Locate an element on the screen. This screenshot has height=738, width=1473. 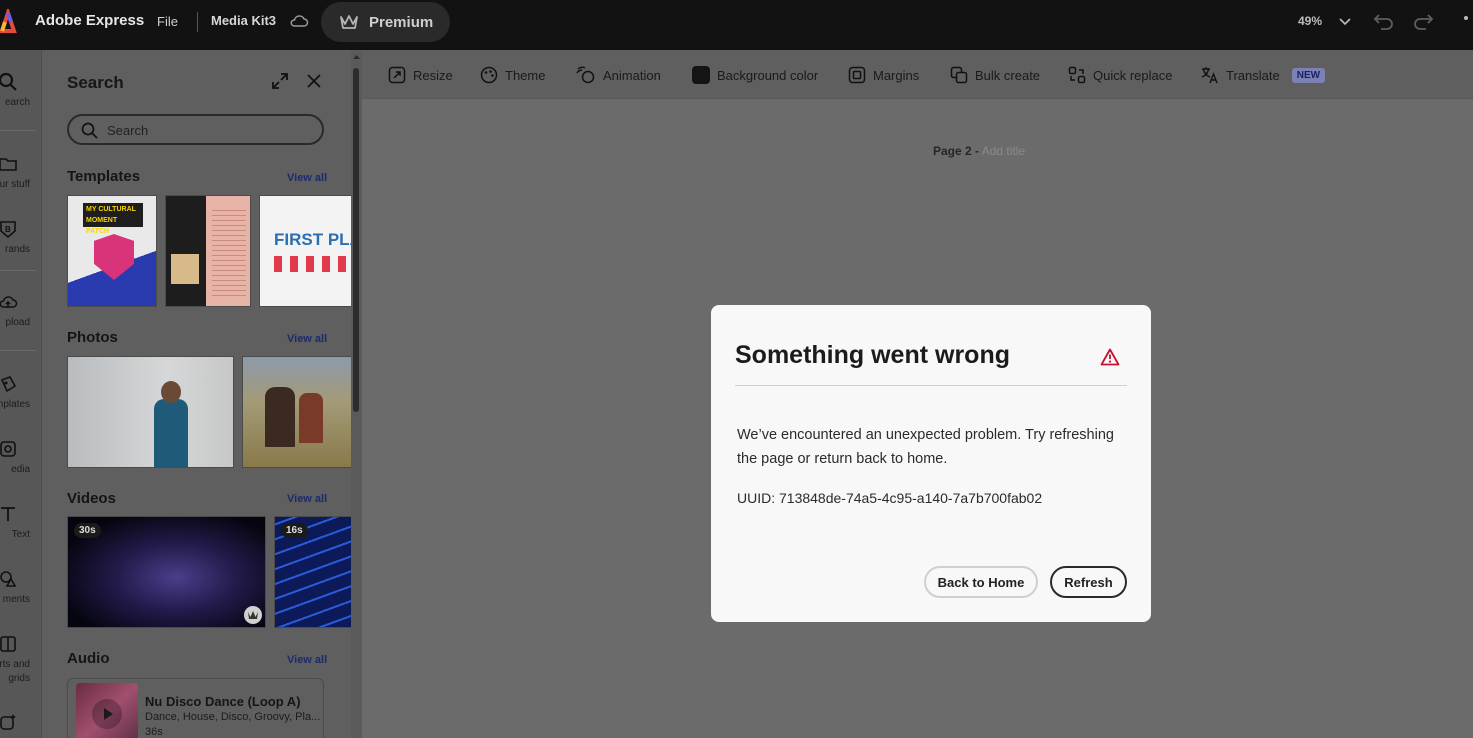
scroll-up-arrow-icon is located at coordinates (356, 57).